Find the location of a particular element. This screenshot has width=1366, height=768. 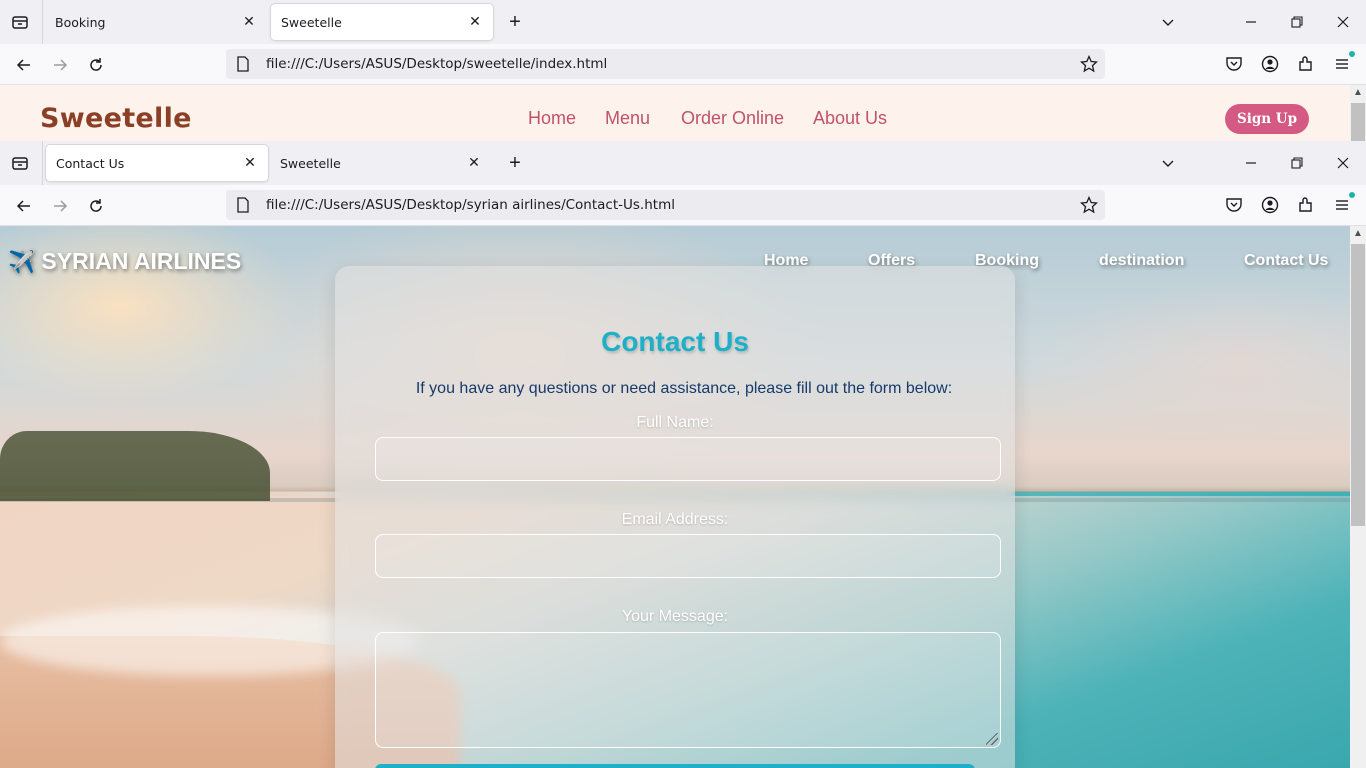

airlines-nav-destination: destination is located at coordinates (1141, 261).